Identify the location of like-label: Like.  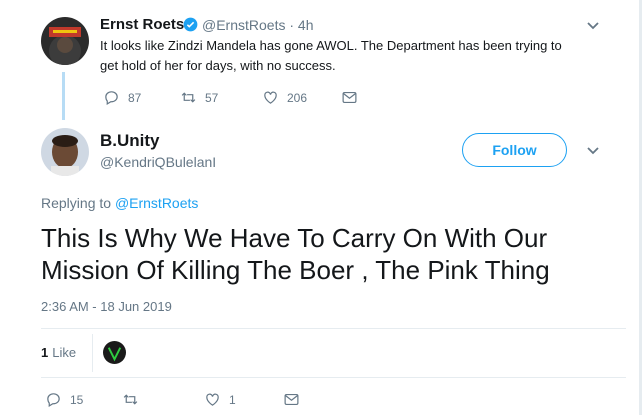
(64, 352).